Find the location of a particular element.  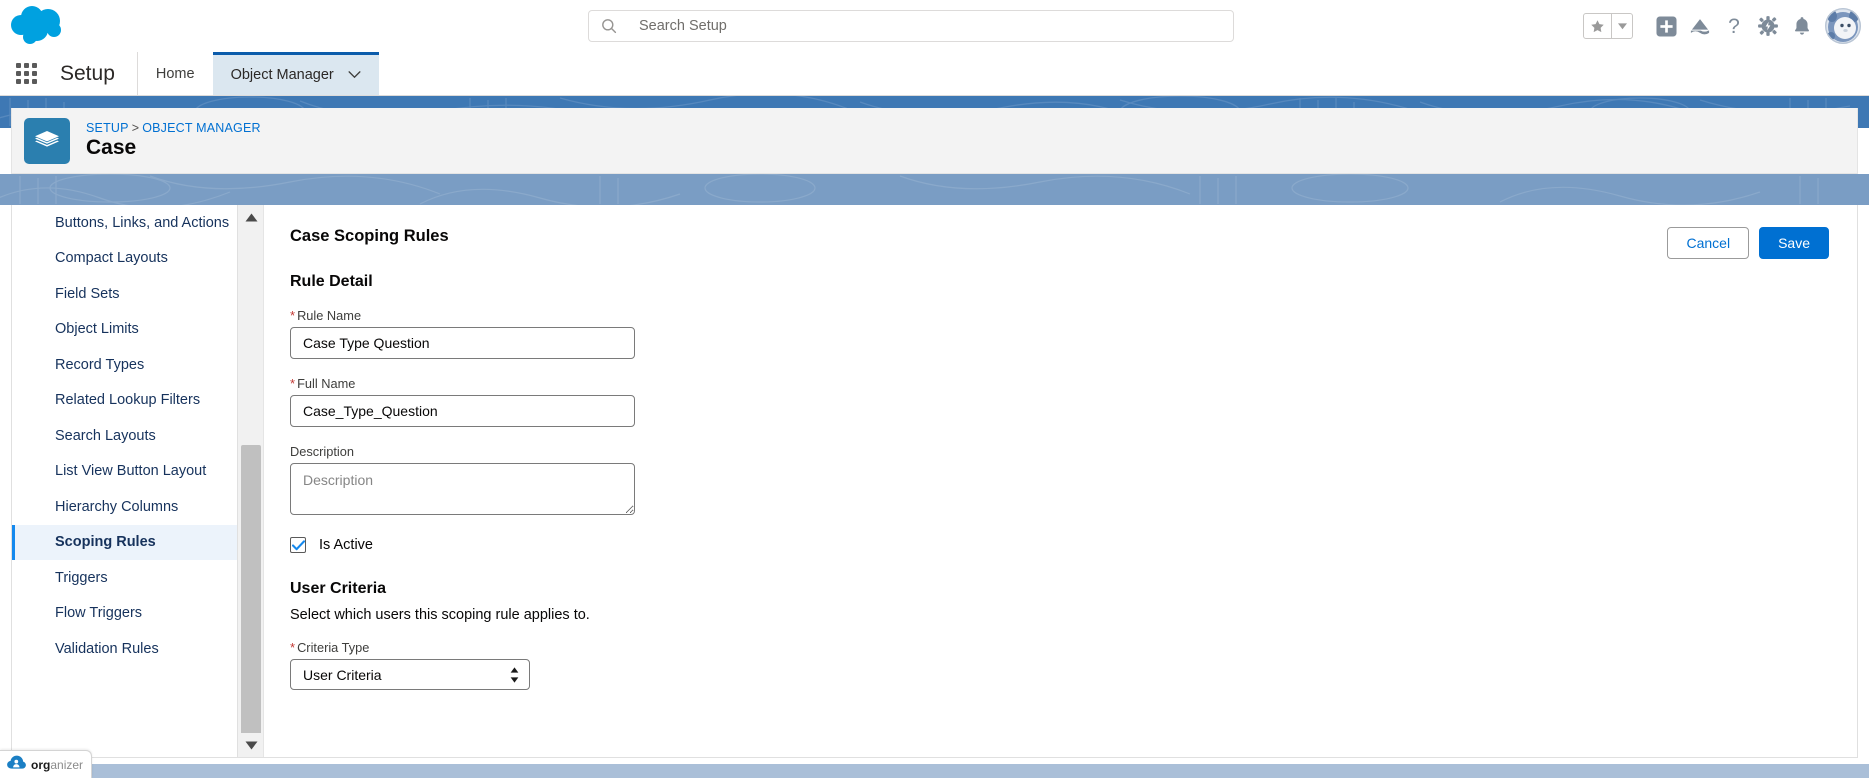

search-box is located at coordinates (911, 26).